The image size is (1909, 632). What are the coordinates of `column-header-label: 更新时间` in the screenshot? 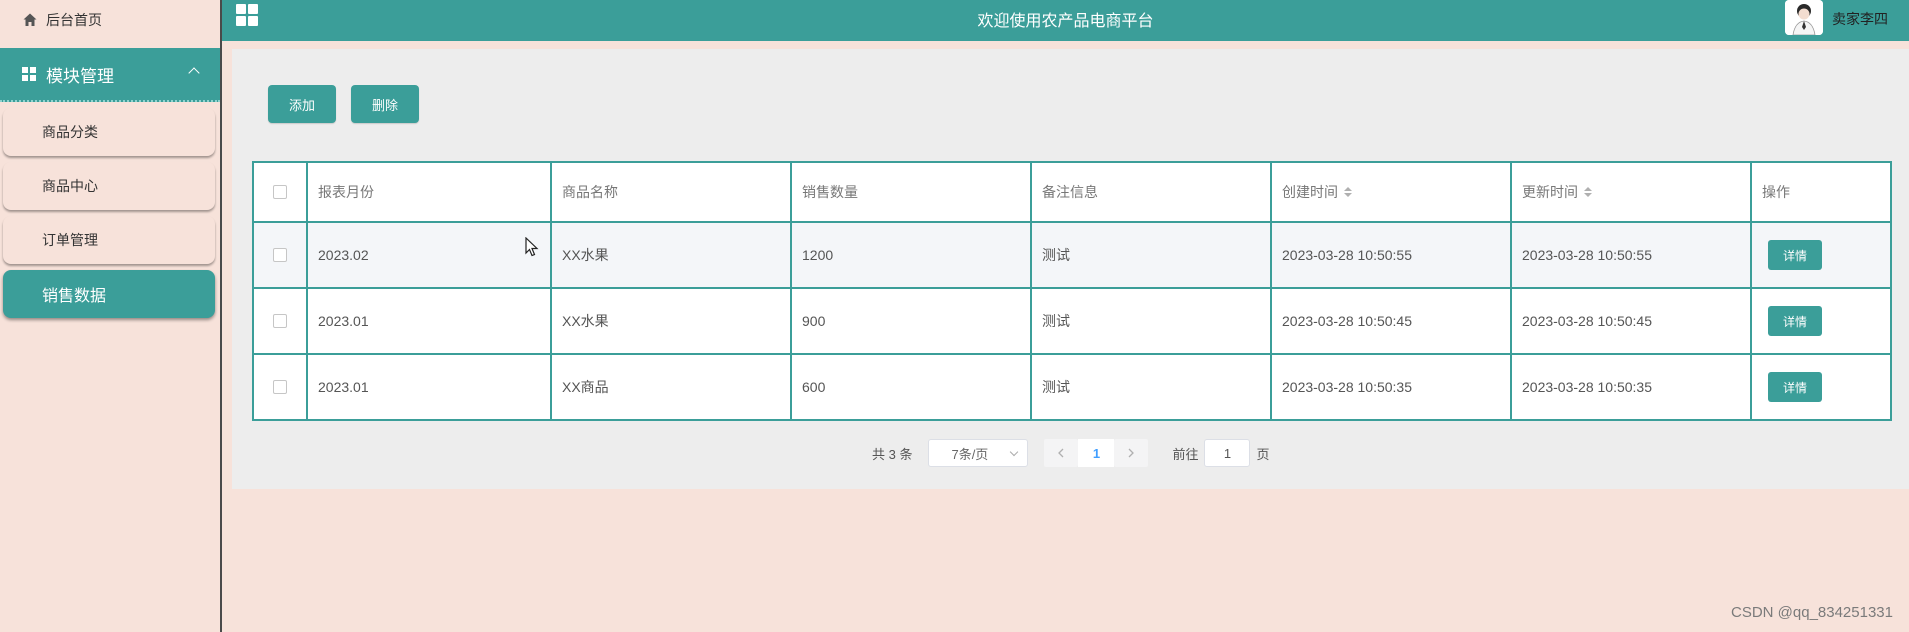 It's located at (1550, 192).